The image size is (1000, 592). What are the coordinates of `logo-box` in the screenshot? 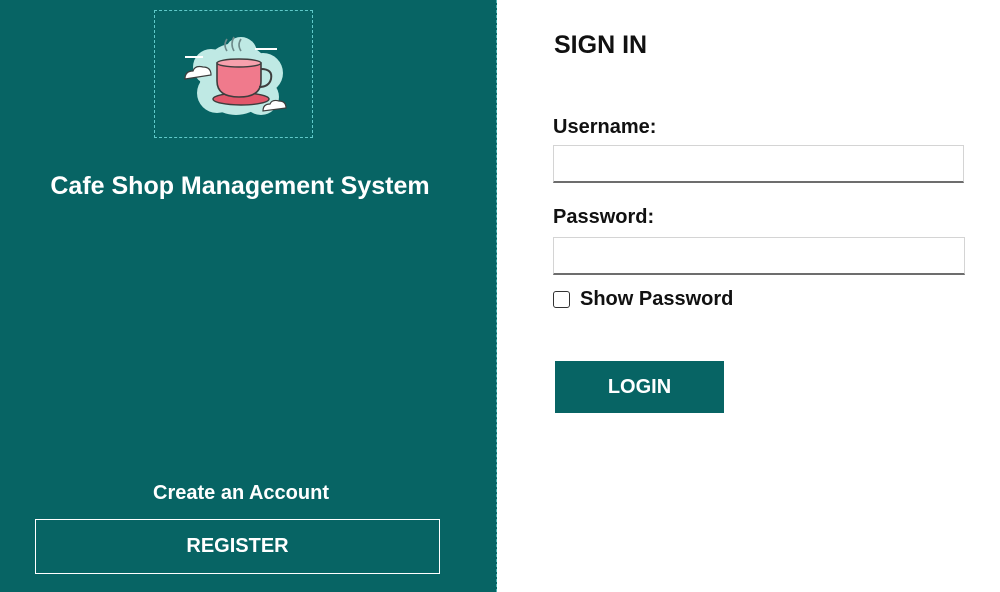 It's located at (233, 74).